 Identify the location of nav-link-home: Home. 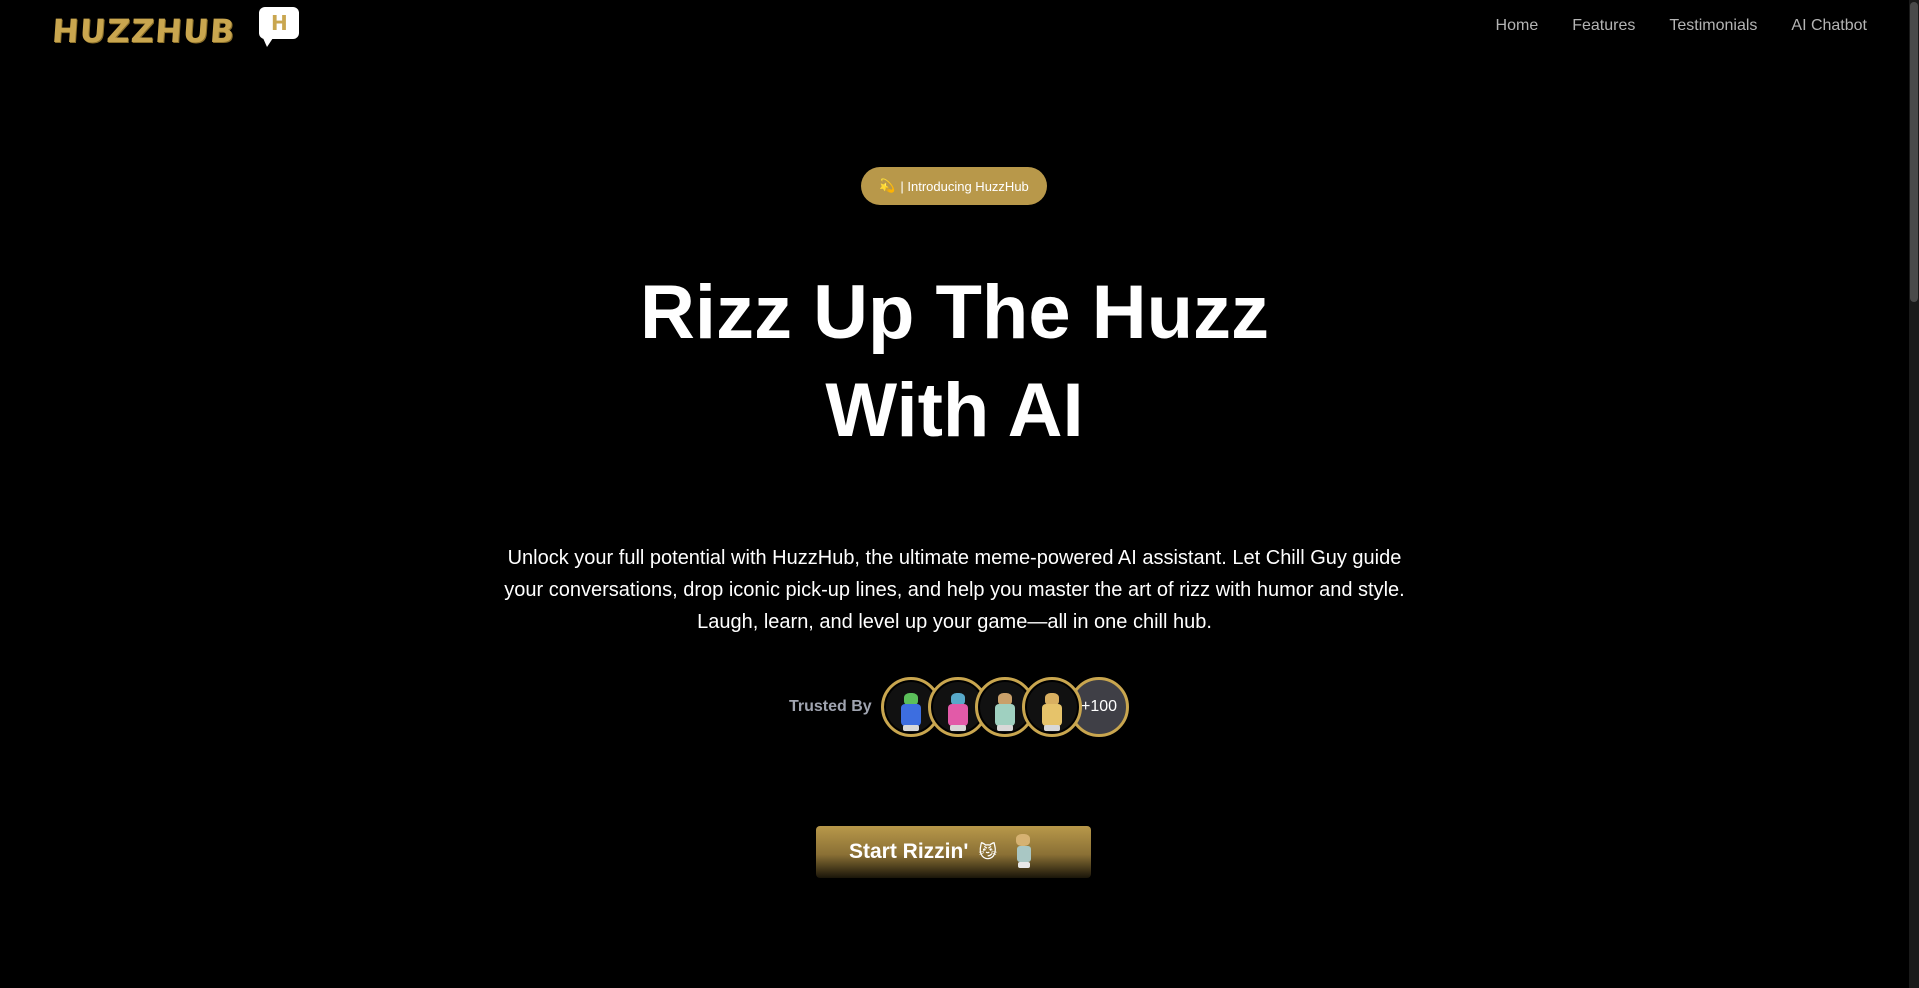
(1517, 26).